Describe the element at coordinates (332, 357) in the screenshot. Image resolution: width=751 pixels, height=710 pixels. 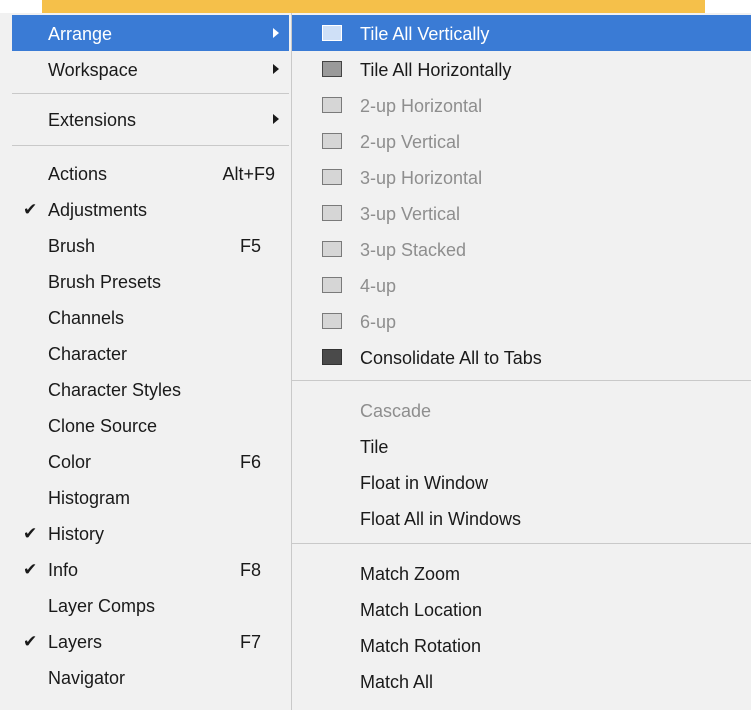
I see `consolidate-tabs-icon` at that location.